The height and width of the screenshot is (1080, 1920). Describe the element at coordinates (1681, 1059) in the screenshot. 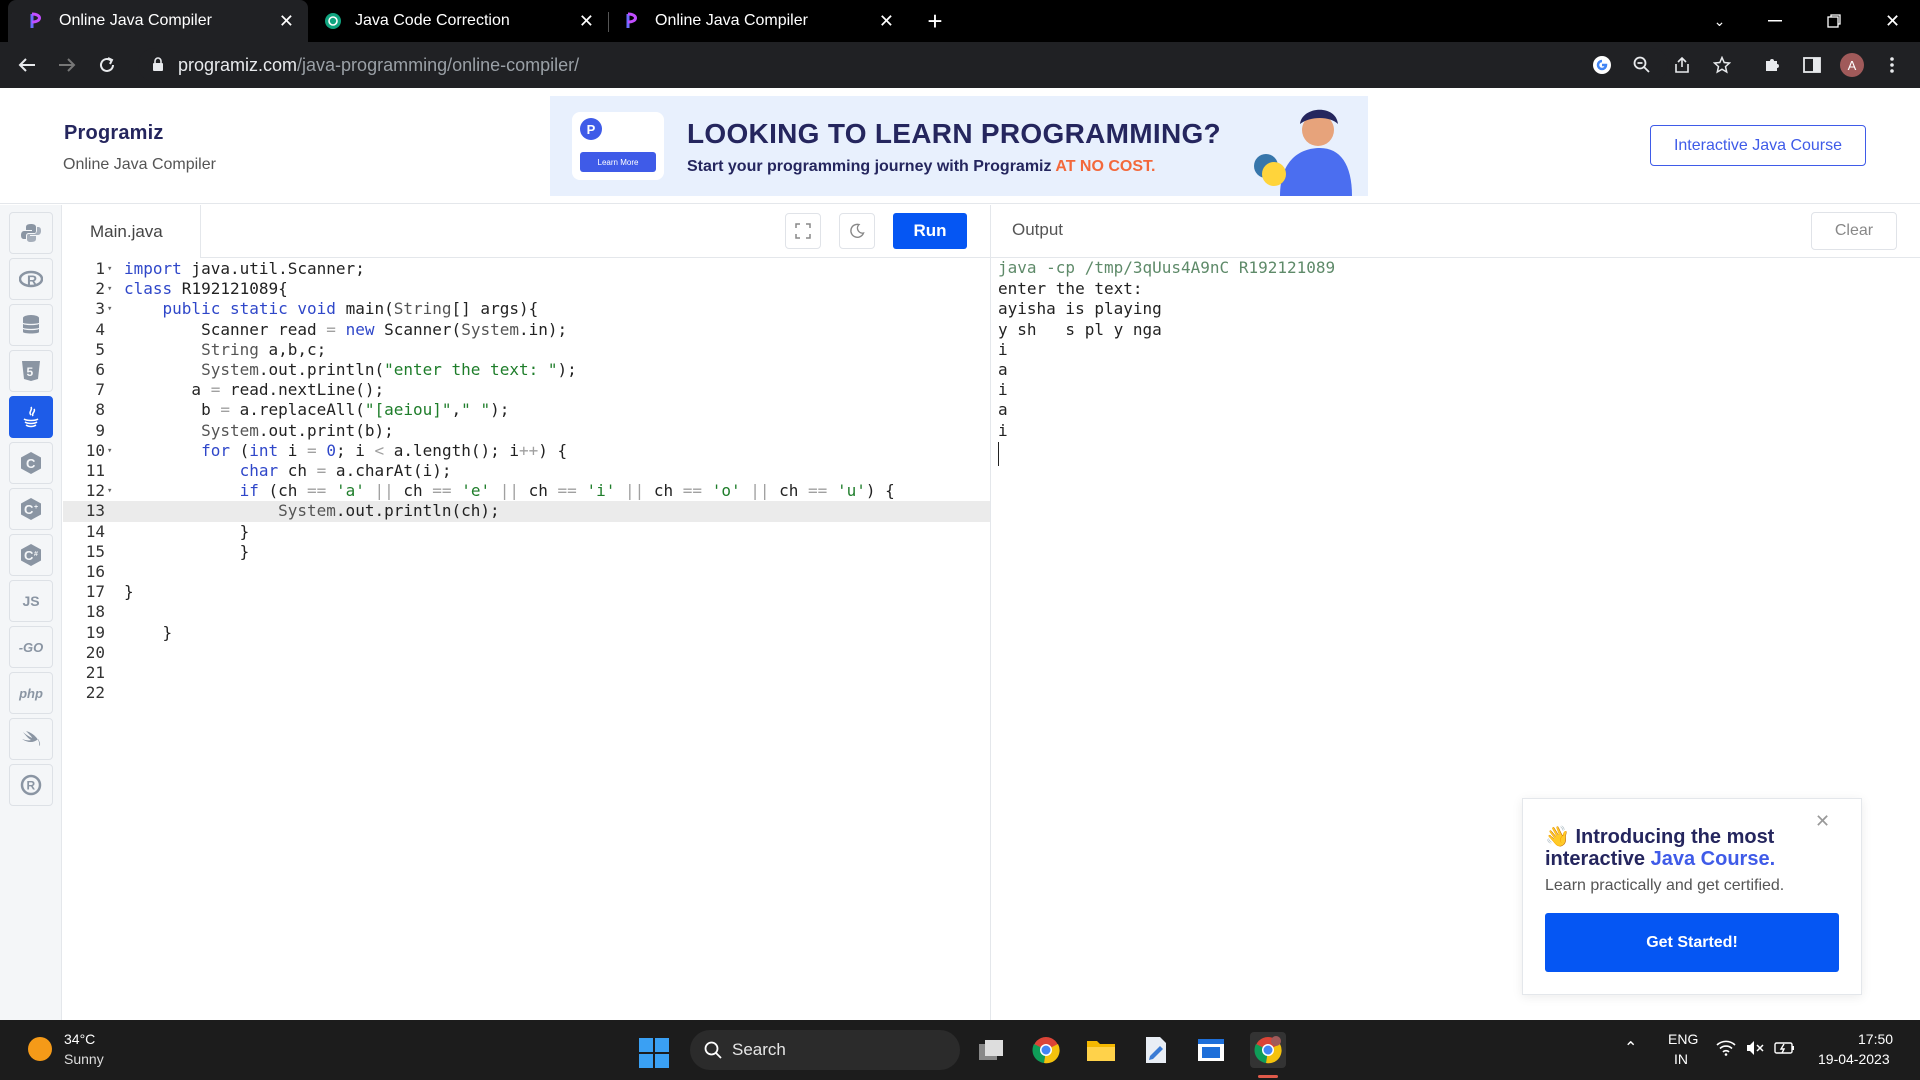

I see `region-indicator: IN` at that location.